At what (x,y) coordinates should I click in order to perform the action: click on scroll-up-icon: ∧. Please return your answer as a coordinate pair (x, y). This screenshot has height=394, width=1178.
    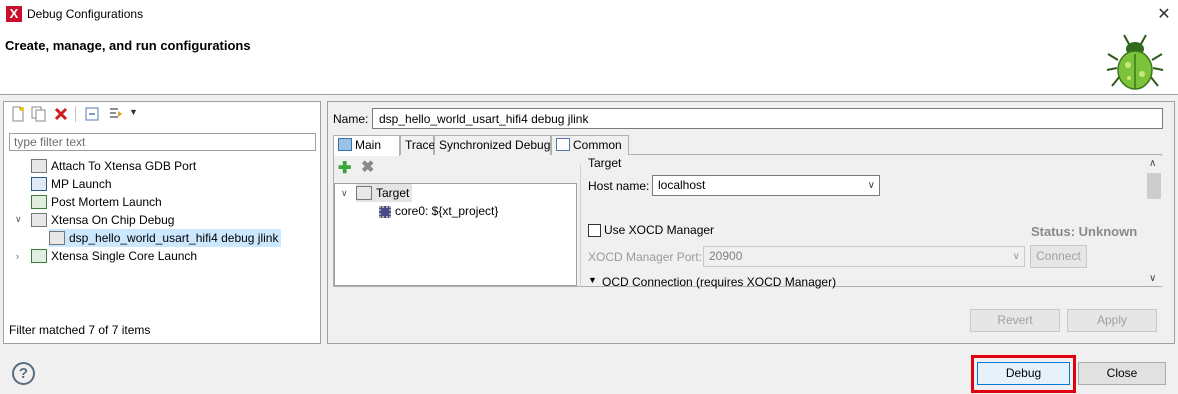
    Looking at the image, I should click on (1152, 163).